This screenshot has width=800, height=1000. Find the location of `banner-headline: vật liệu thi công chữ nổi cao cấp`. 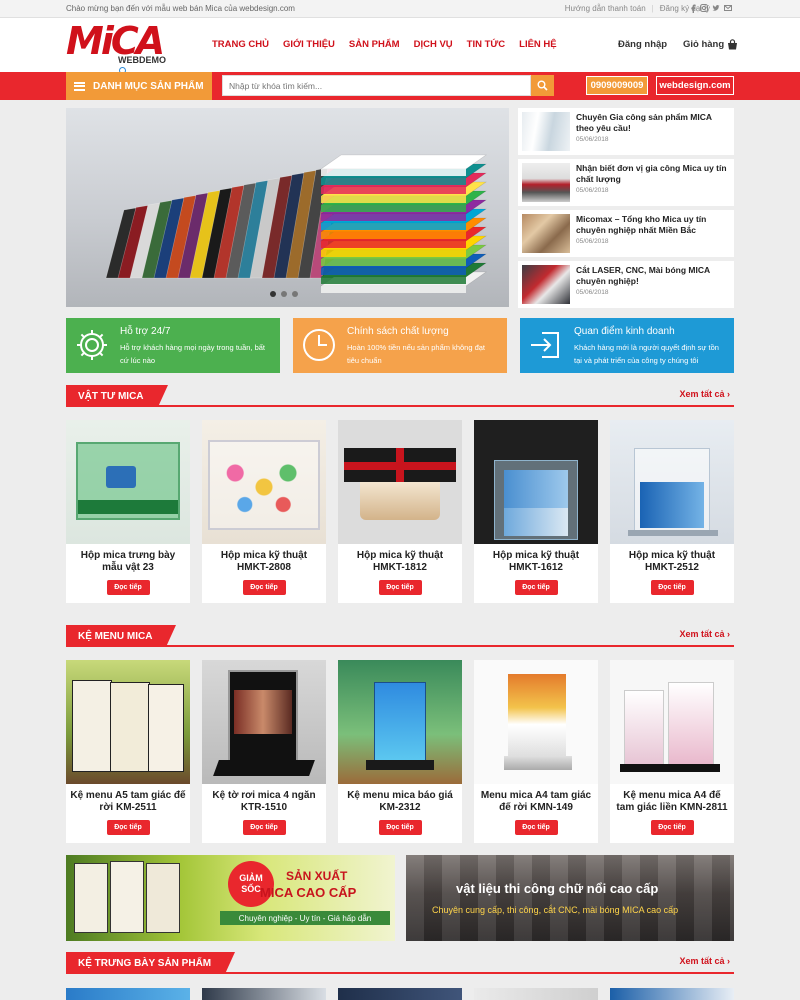

banner-headline: vật liệu thi công chữ nổi cao cấp is located at coordinates (557, 888).